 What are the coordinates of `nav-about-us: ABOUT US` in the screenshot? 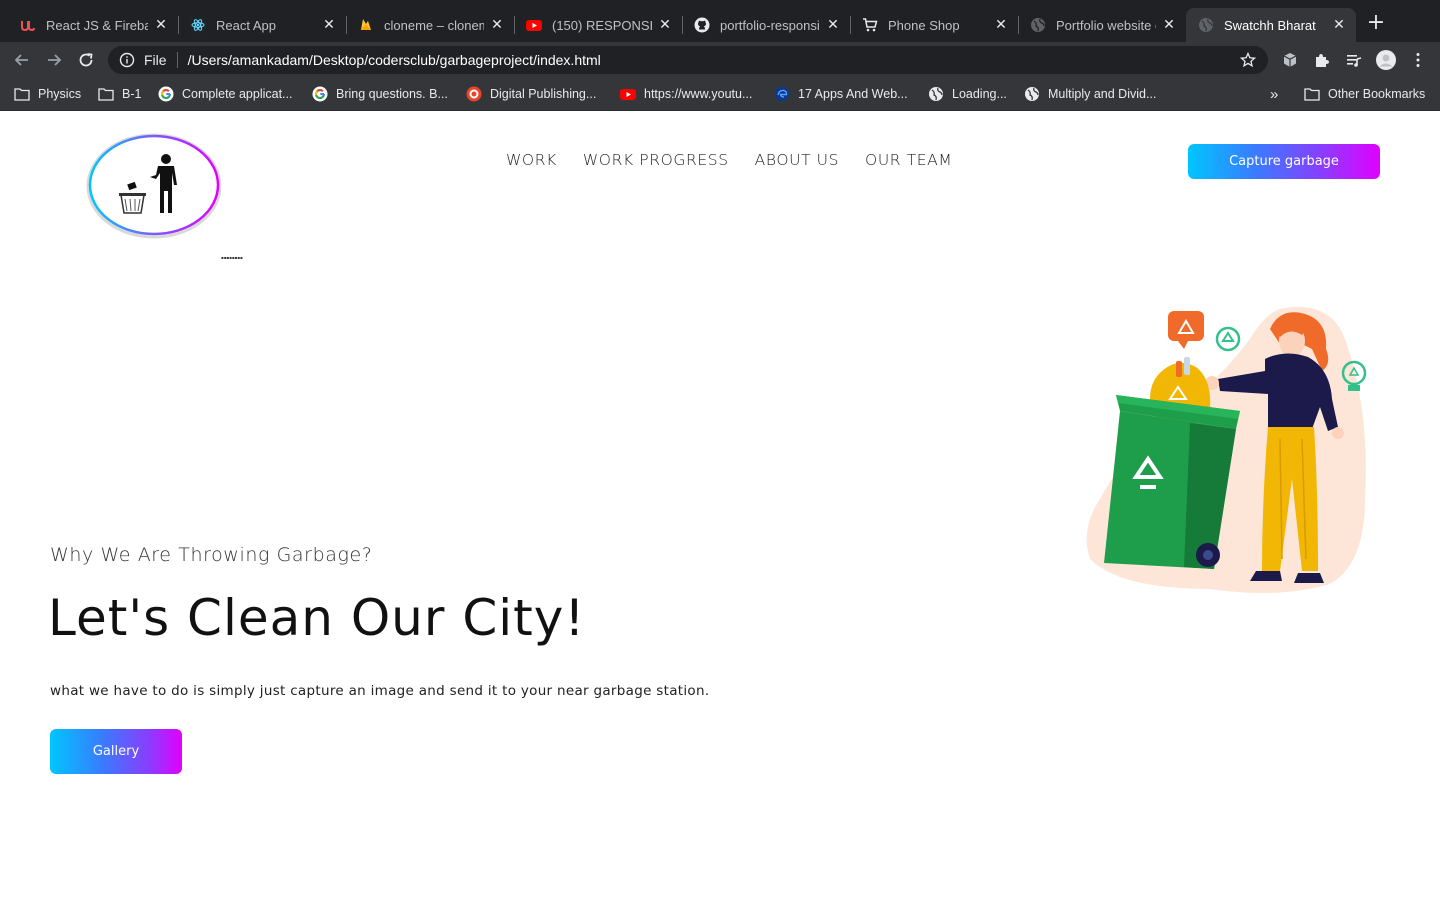 It's located at (797, 160).